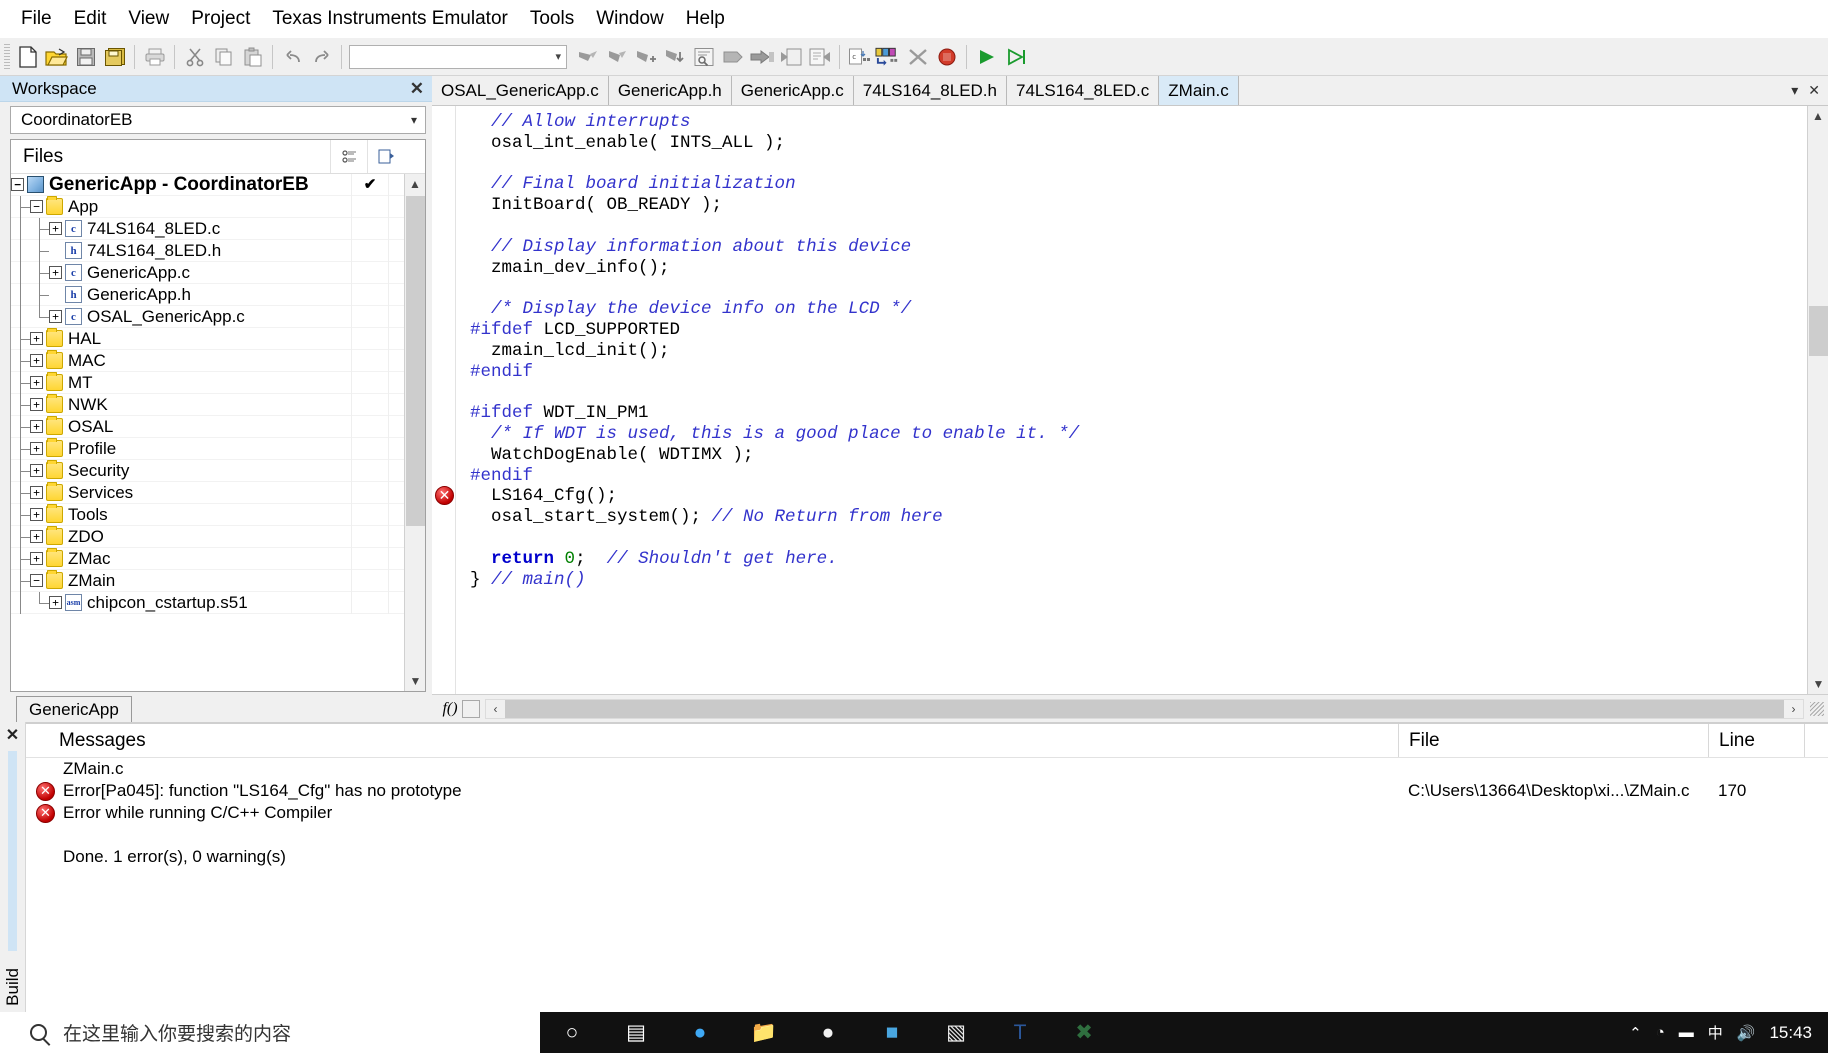 This screenshot has height=1053, width=1828. Describe the element at coordinates (444, 495) in the screenshot. I see `error-marker-icon: ✕` at that location.